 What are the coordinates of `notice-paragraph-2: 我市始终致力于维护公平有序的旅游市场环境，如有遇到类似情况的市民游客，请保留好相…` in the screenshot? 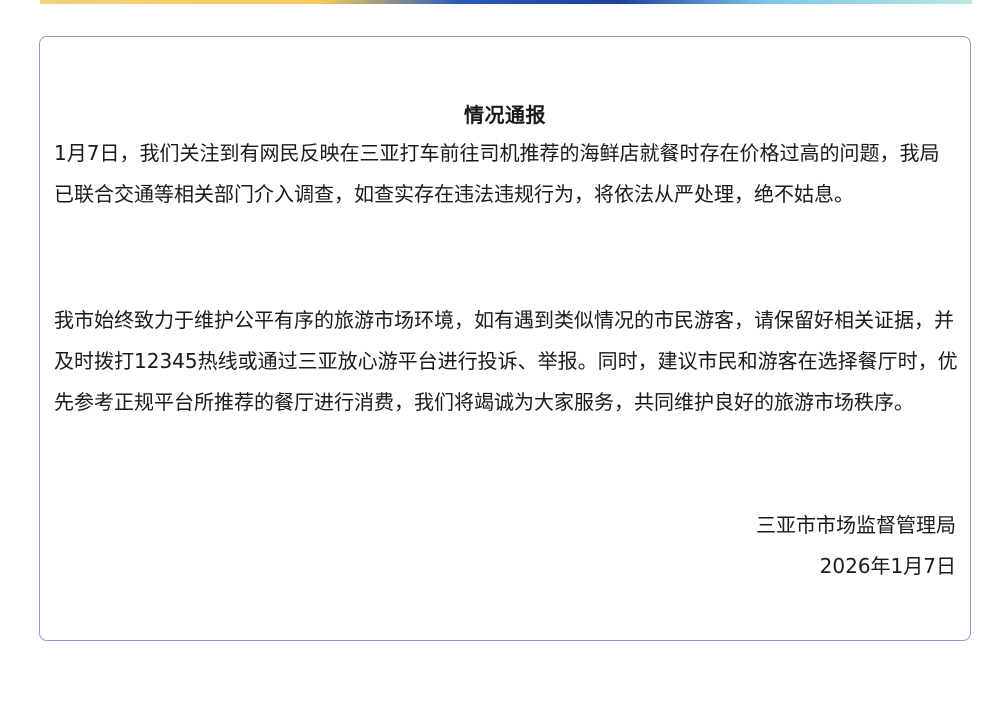 It's located at (506, 361).